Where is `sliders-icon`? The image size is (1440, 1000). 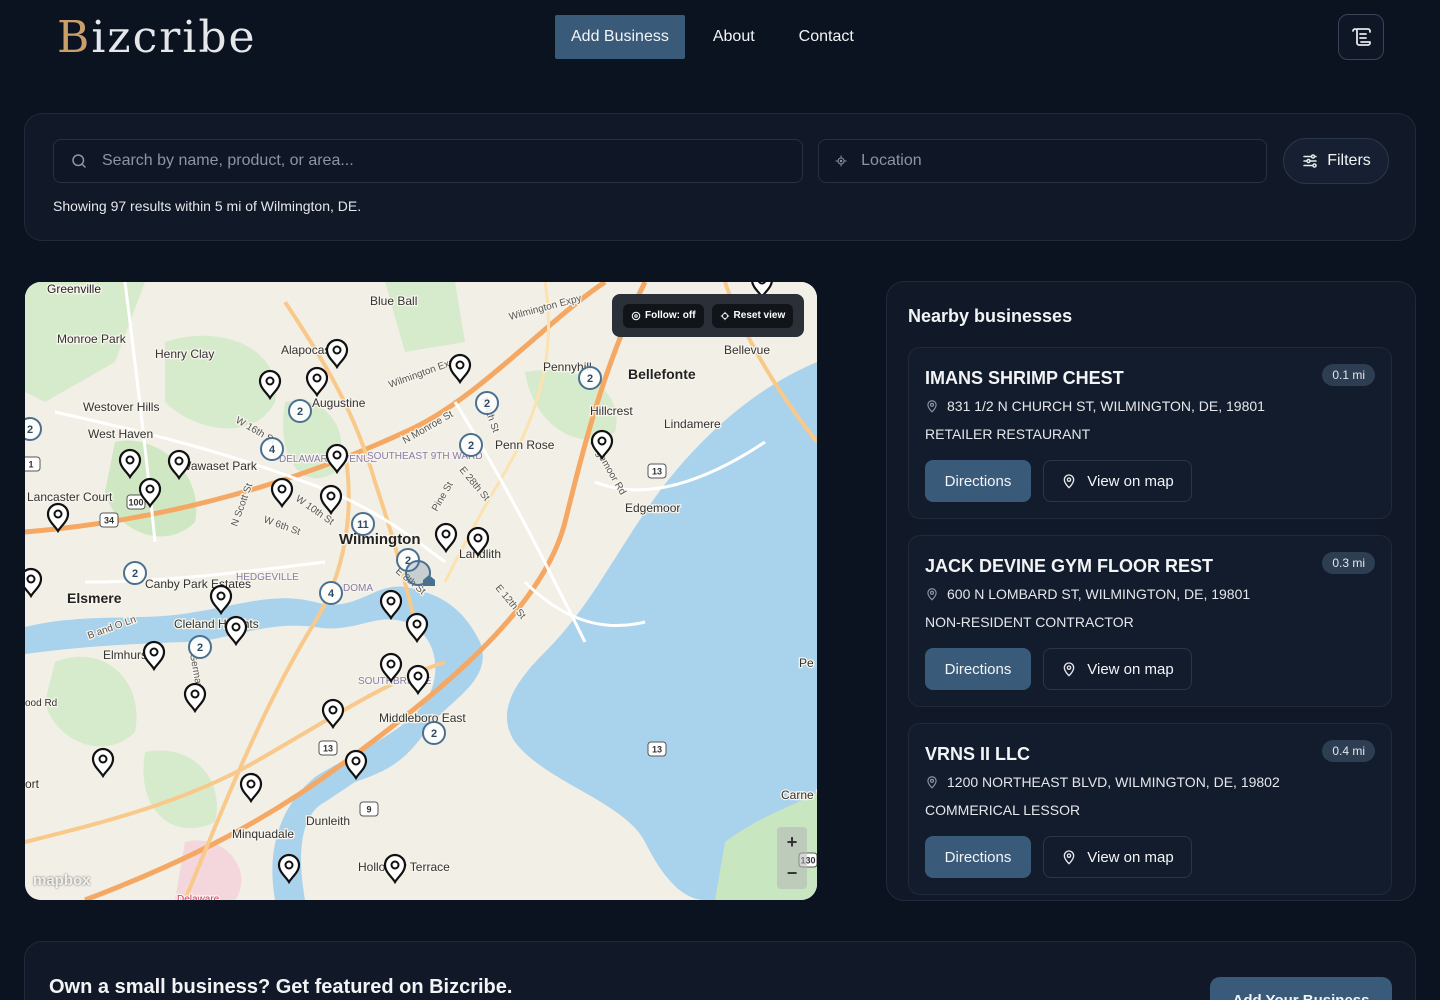 sliders-icon is located at coordinates (1310, 161).